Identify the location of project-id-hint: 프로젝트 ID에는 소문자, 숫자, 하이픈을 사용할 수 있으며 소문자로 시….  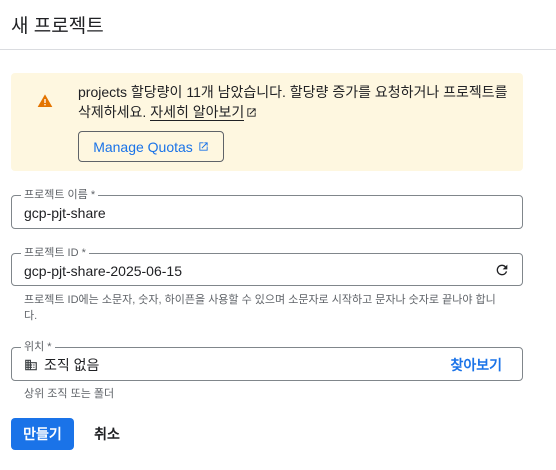
(260, 308).